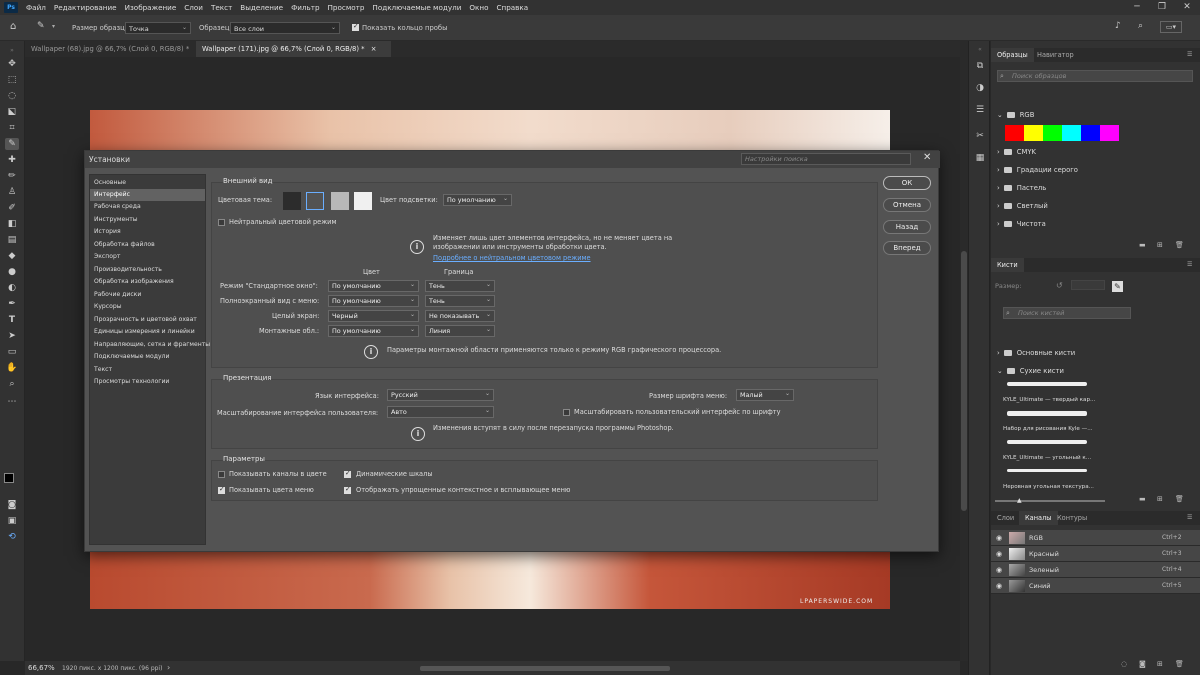  Describe the element at coordinates (1160, 664) in the screenshot. I see `new-channel-icon: ⊞` at that location.